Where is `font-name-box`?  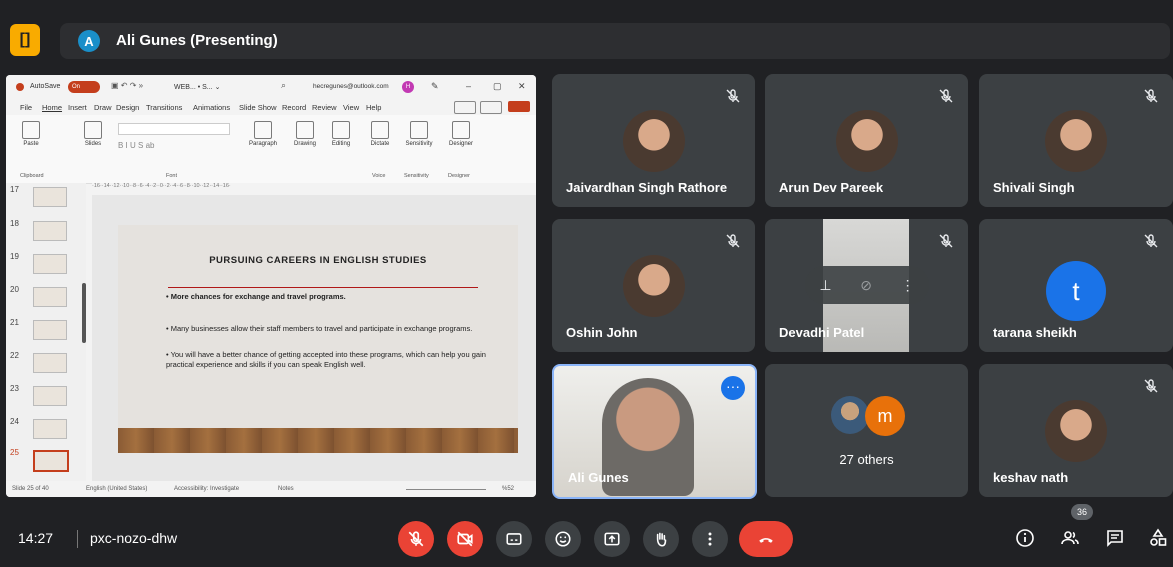
font-name-box is located at coordinates (174, 129).